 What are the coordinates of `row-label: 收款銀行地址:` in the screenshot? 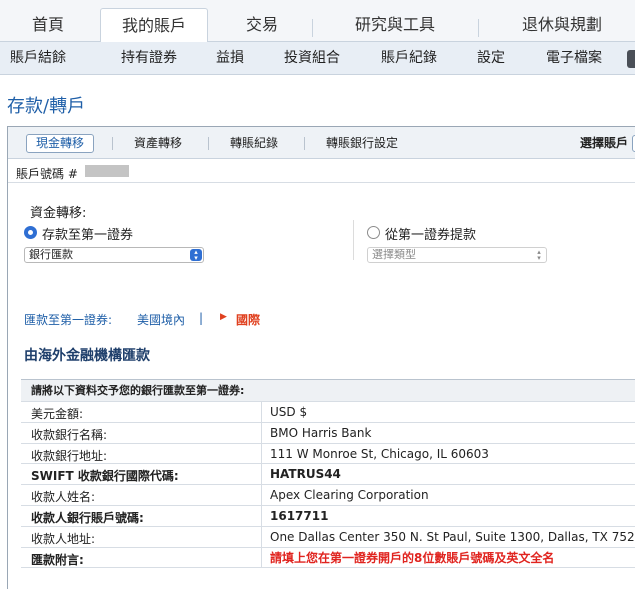 It's located at (69, 455).